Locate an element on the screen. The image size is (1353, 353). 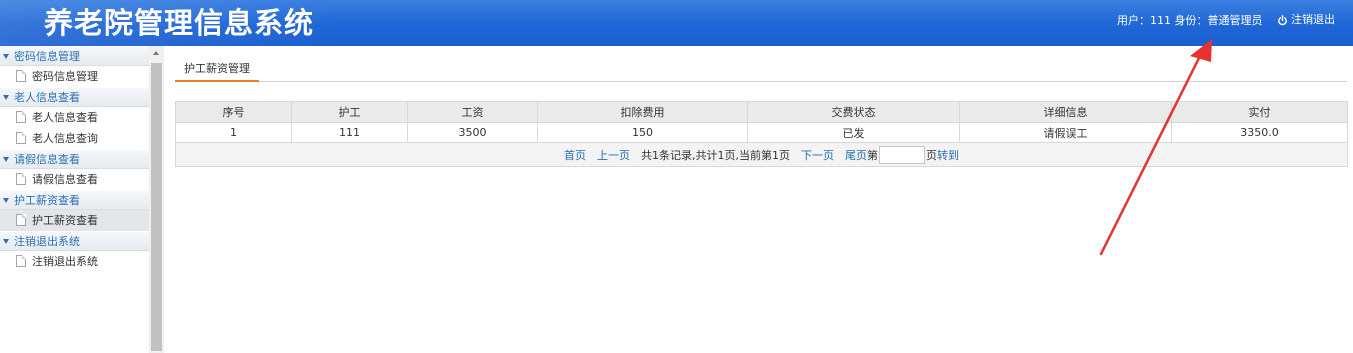
column-header-index: 序号 is located at coordinates (233, 112).